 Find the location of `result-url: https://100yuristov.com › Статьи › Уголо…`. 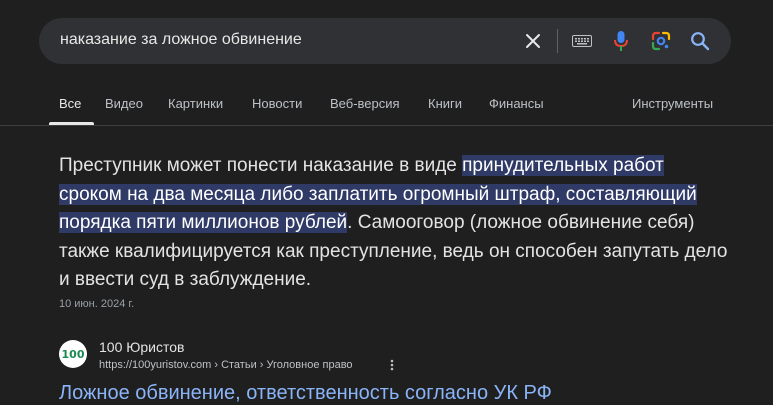

result-url: https://100yuristov.com › Статьи › Уголо… is located at coordinates (226, 365).